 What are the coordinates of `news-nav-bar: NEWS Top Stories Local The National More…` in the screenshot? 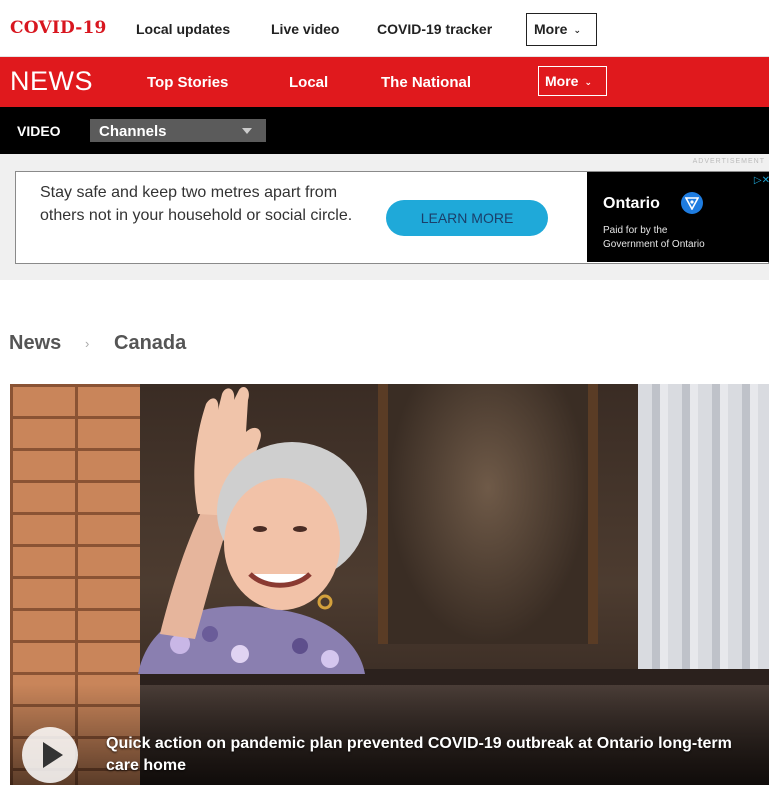 It's located at (384, 82).